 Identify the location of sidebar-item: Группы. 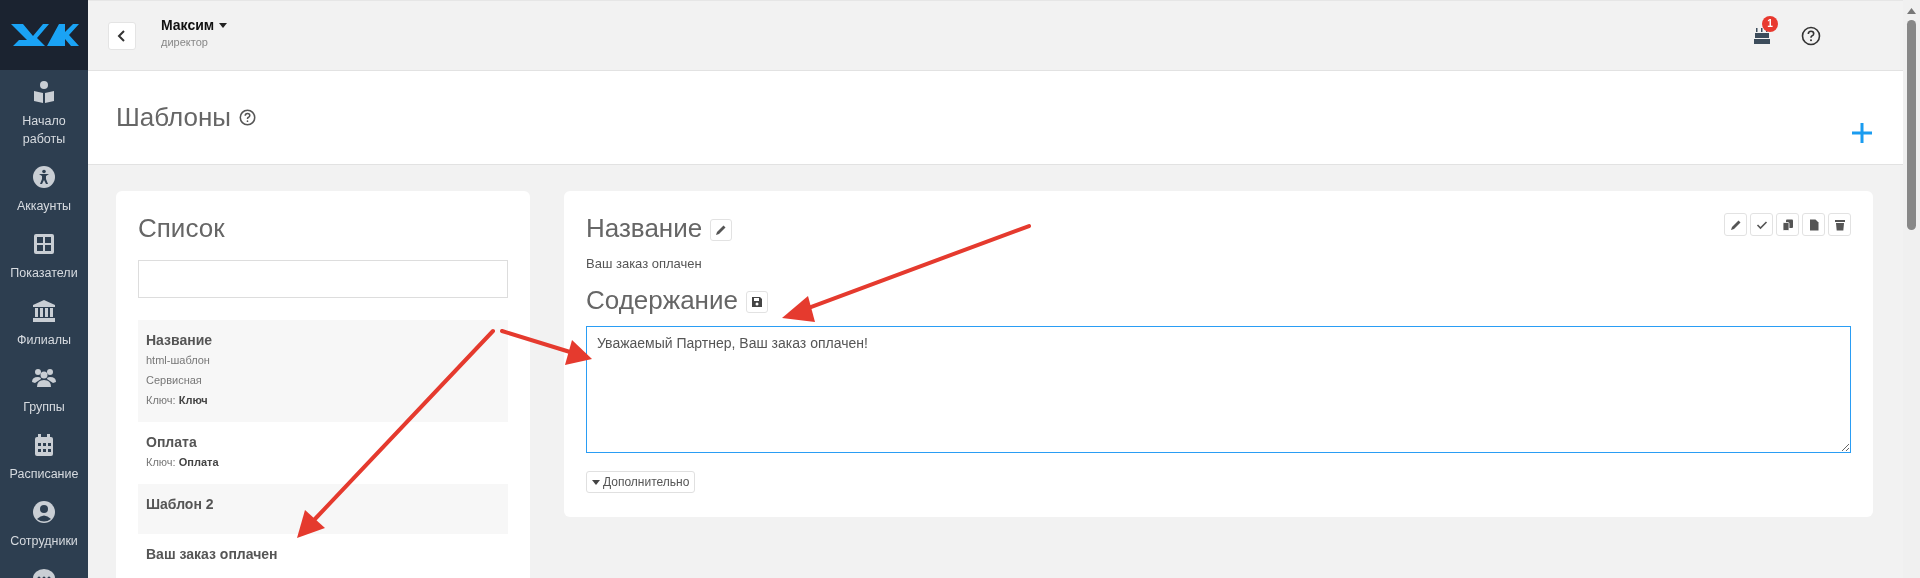
(44, 389).